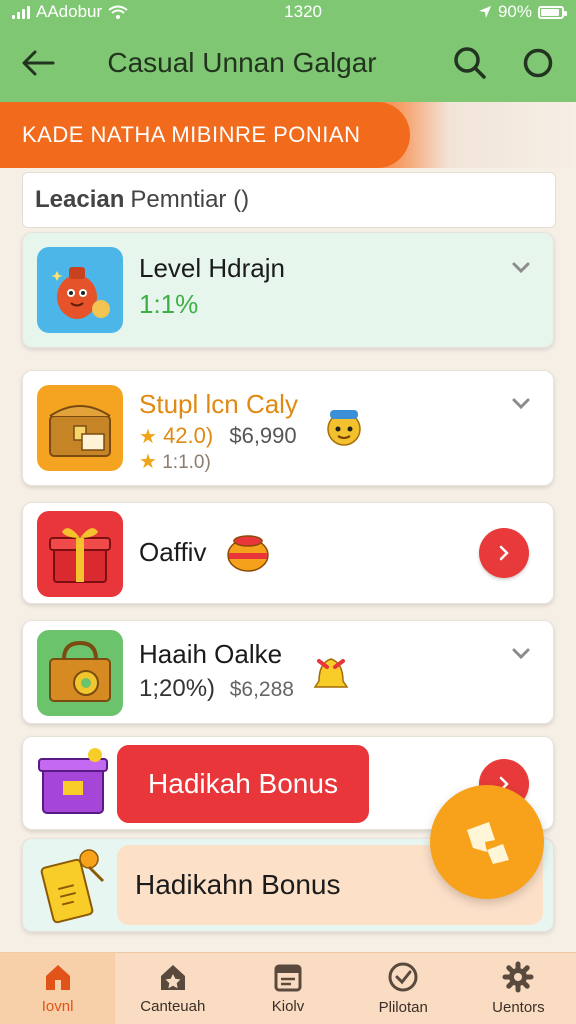 Image resolution: width=576 pixels, height=1024 pixels. Describe the element at coordinates (212, 268) in the screenshot. I see `card-title: Level Hdrajn` at that location.